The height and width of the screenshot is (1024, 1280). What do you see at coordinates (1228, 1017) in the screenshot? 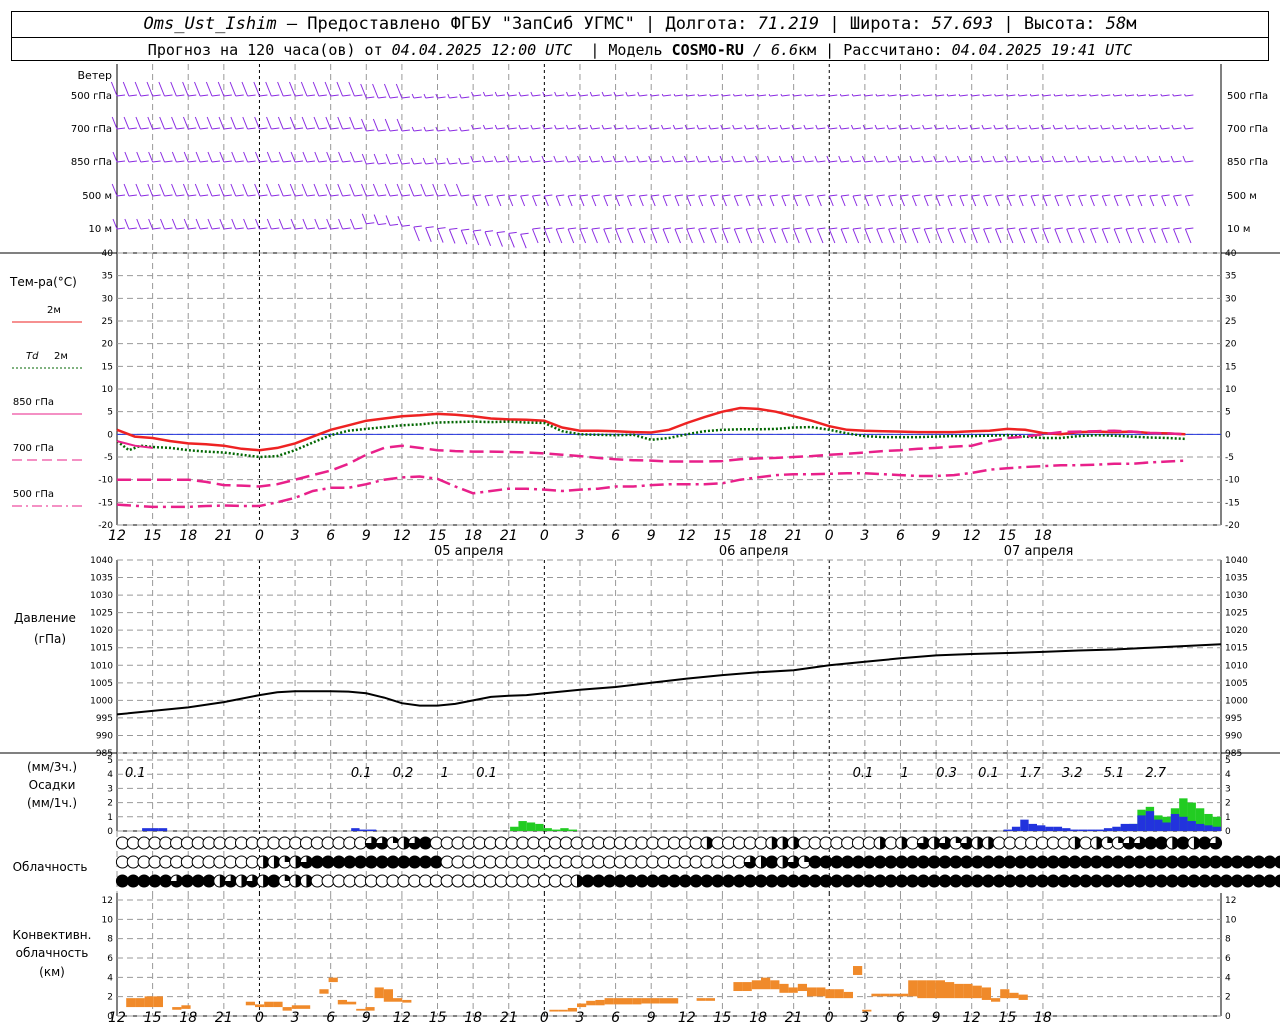
I see `conv-tick-right: 0` at bounding box center [1228, 1017].